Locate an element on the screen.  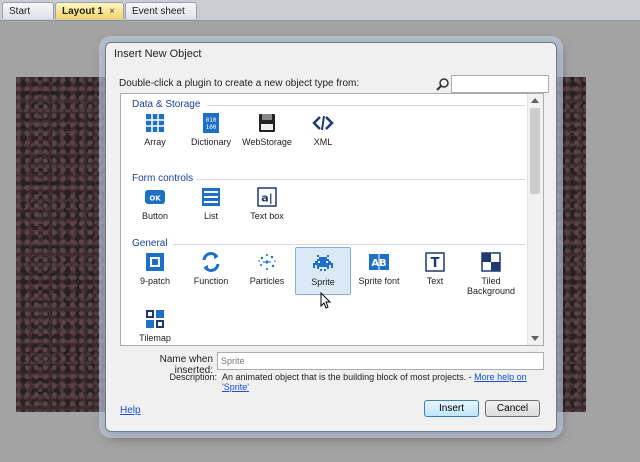
tab-event-sheet-1: Event sheet 1 is located at coordinates (161, 18).